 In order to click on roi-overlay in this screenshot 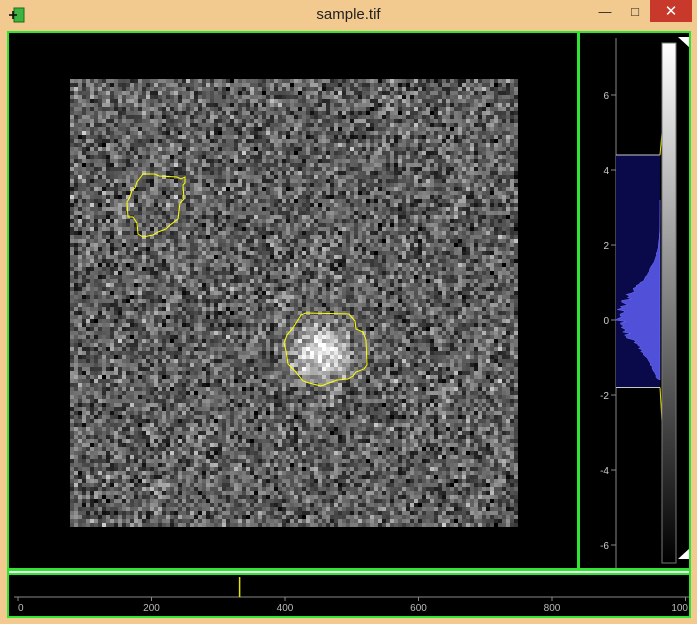, I will do `click(247, 280)`.